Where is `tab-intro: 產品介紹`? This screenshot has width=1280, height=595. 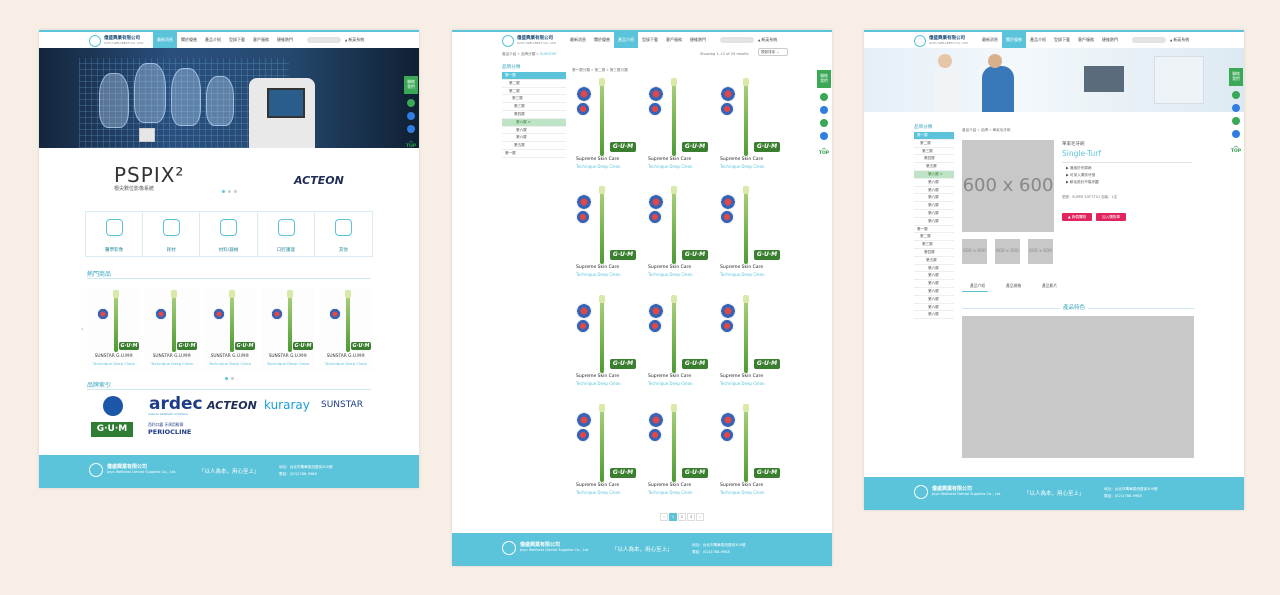 tab-intro: 產品介紹 is located at coordinates (977, 286).